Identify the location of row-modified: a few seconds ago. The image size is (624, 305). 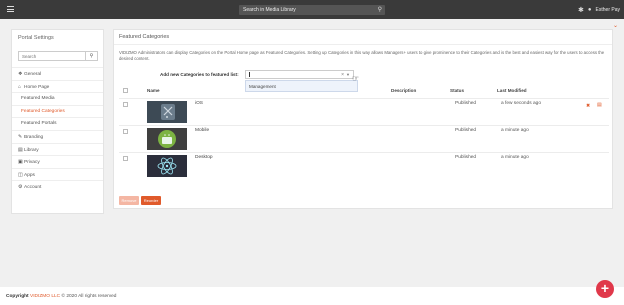
(521, 103).